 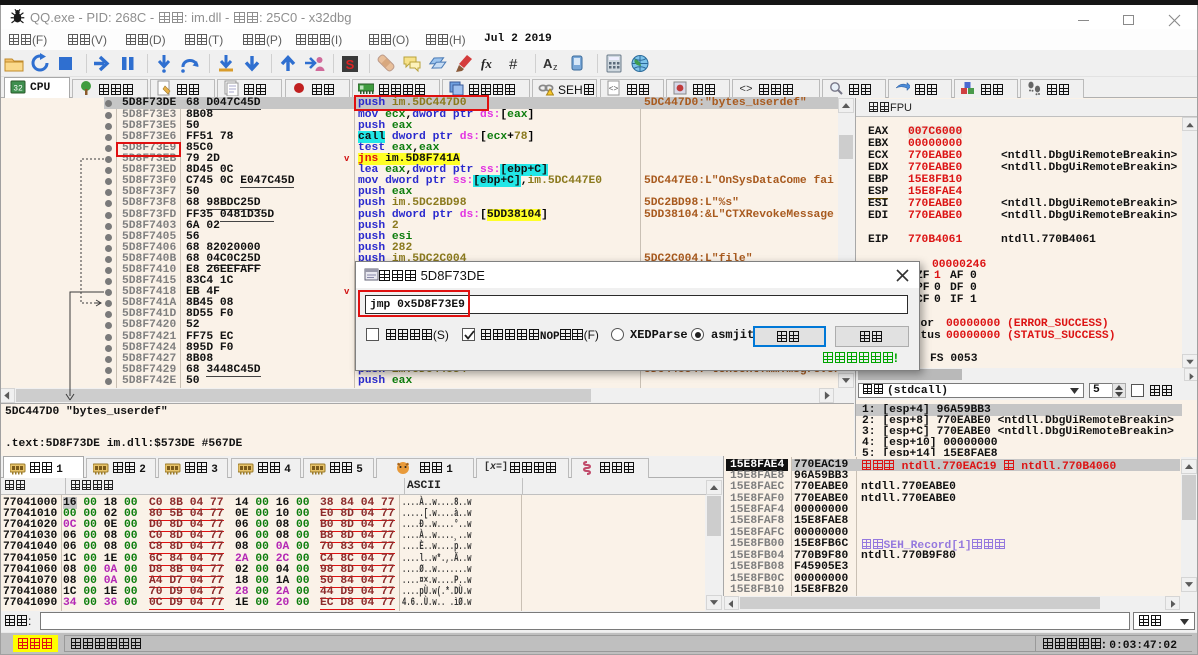 I want to click on svg-text: z, so click(x=555, y=67).